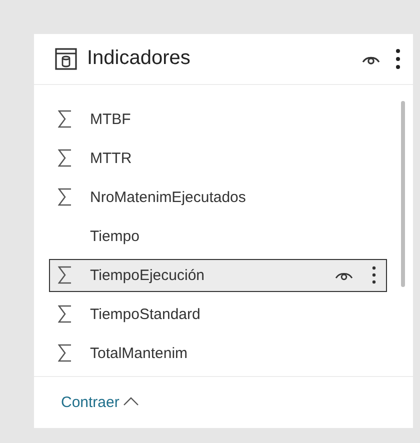  Describe the element at coordinates (218, 275) in the screenshot. I see `field-item: TiempoEjecución` at that location.